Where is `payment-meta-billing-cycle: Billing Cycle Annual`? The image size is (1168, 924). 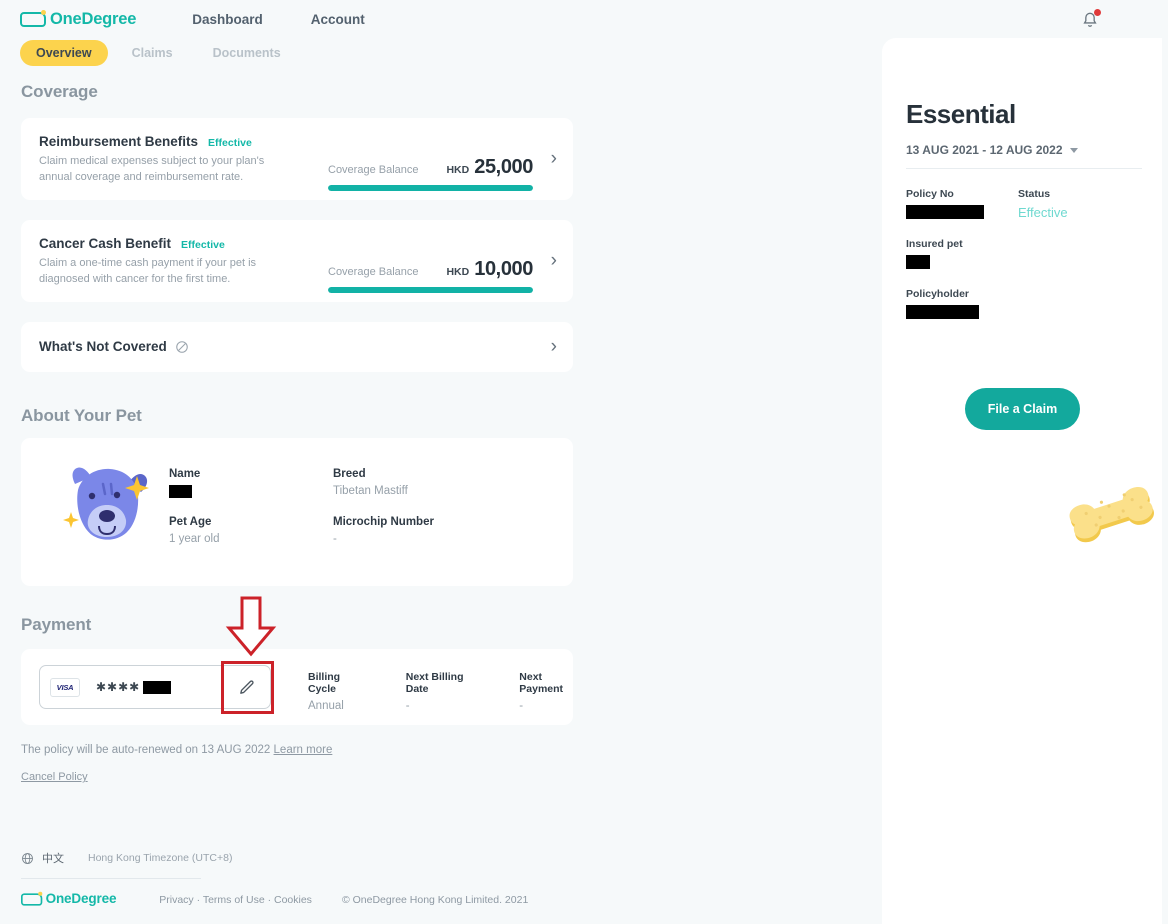 payment-meta-billing-cycle: Billing Cycle Annual is located at coordinates (332, 691).